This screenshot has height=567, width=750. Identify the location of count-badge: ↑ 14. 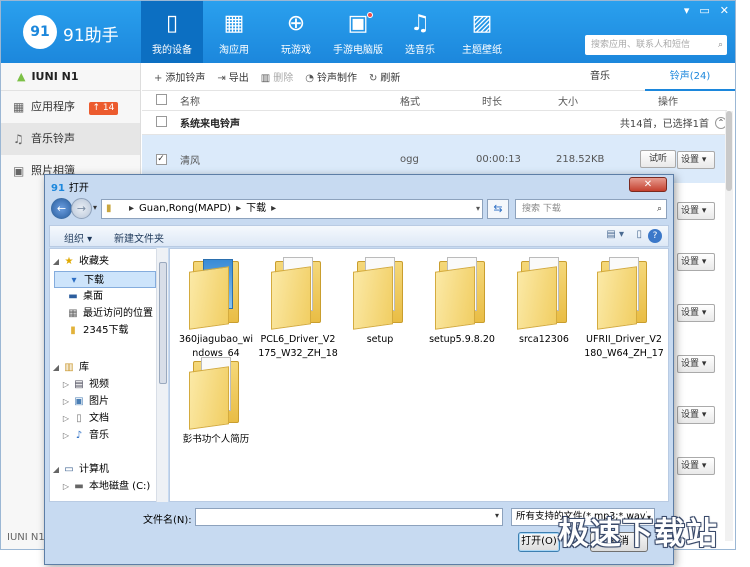
(103, 108).